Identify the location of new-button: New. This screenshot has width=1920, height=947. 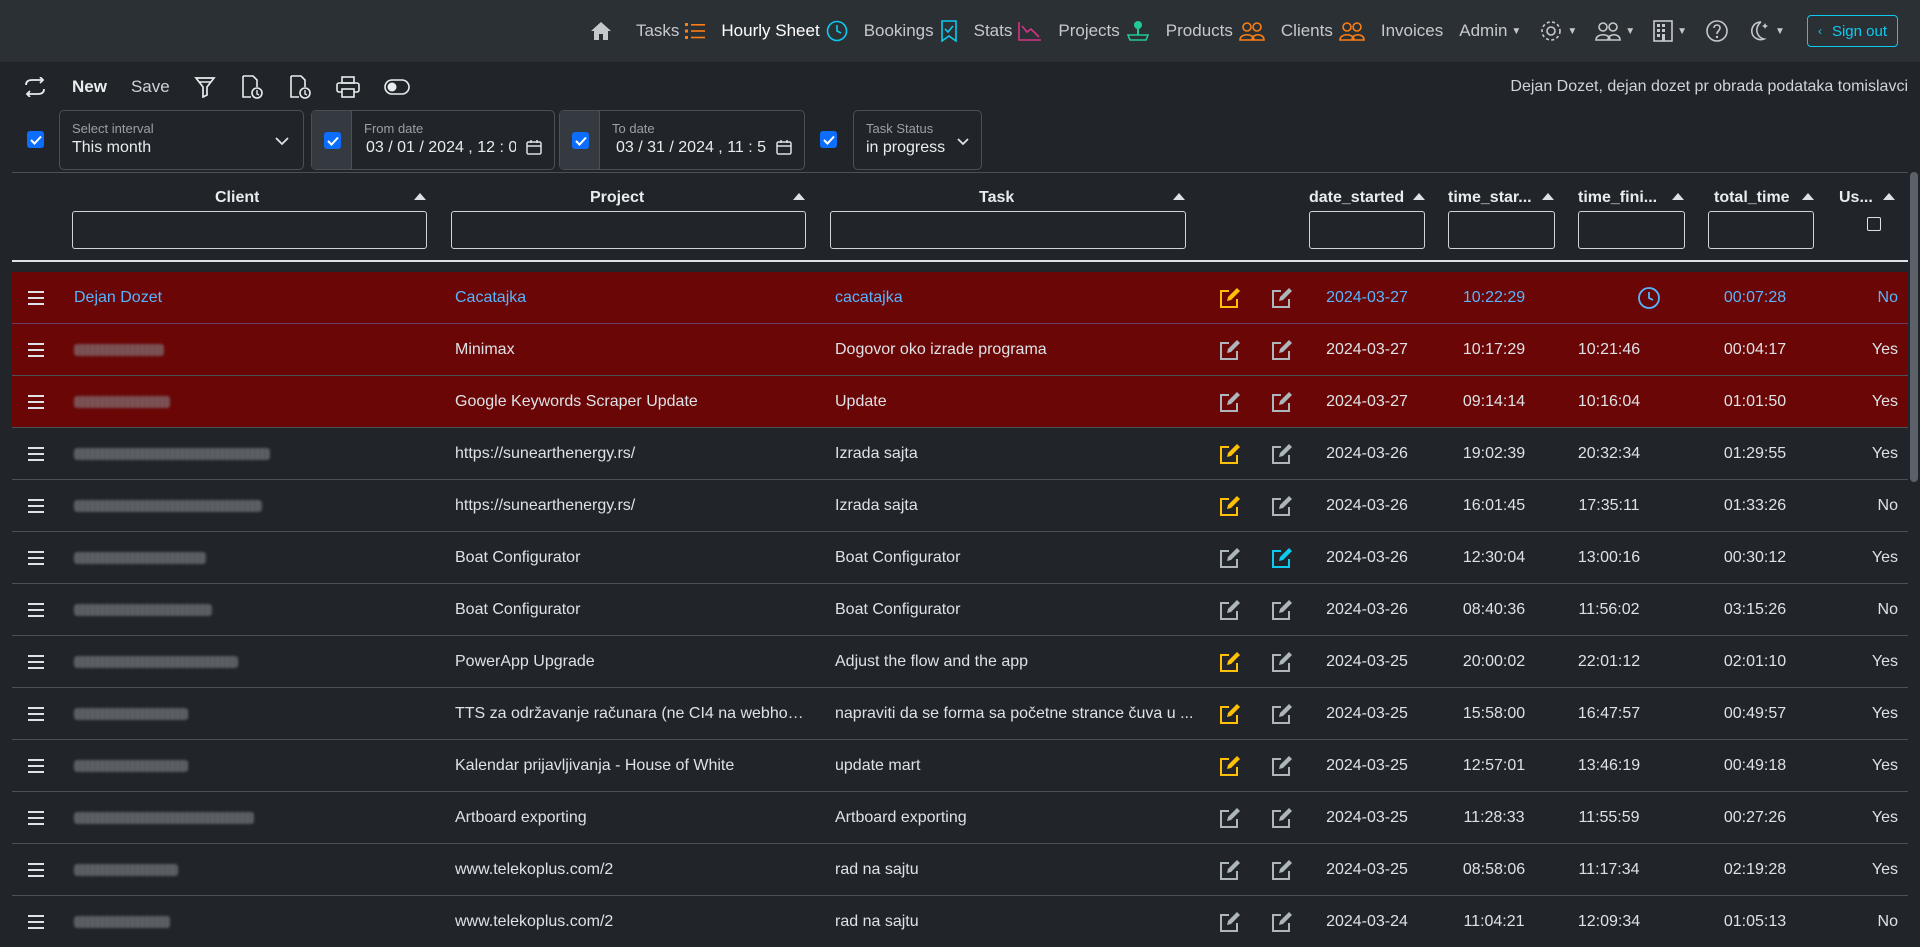
(89, 87).